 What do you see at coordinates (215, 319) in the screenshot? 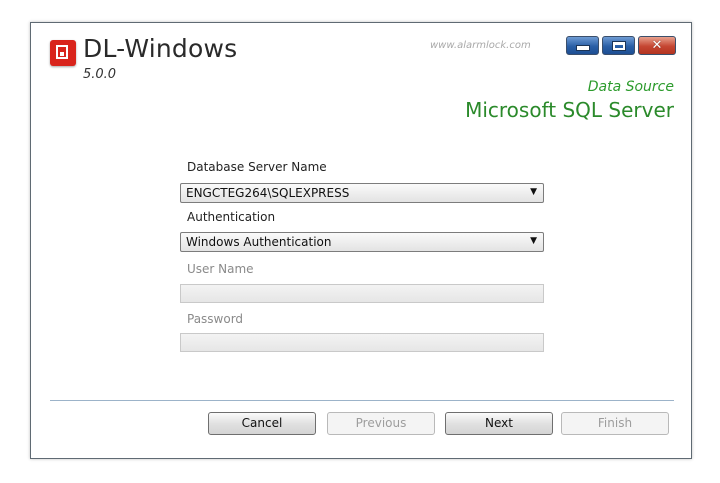
I see `password-label: Password` at bounding box center [215, 319].